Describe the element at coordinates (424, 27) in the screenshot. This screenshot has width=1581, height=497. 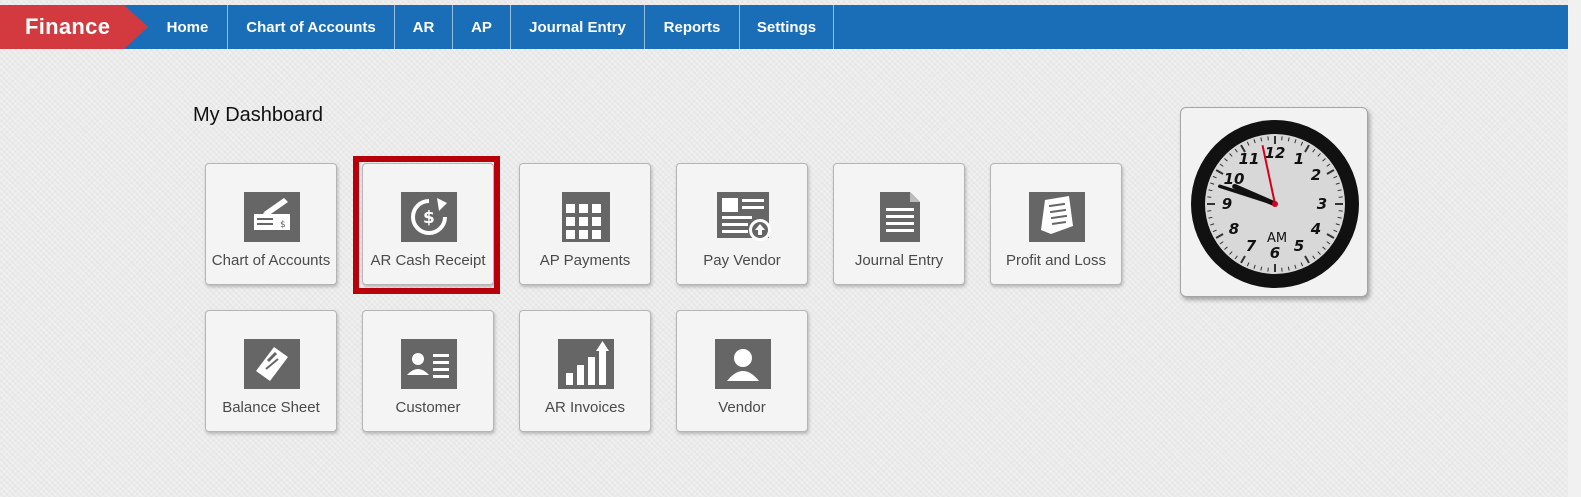
I see `nav-ar: AR` at that location.